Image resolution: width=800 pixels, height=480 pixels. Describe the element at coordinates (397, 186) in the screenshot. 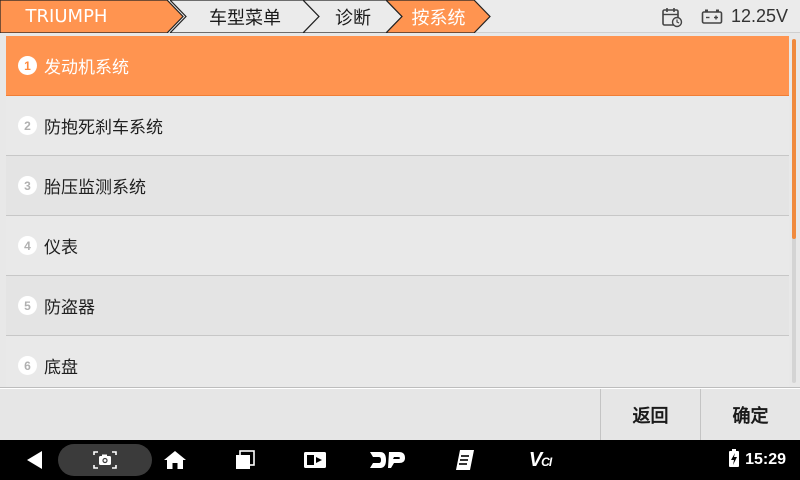

I see `list-item-tpms-system: 3 胎压监测系统` at that location.